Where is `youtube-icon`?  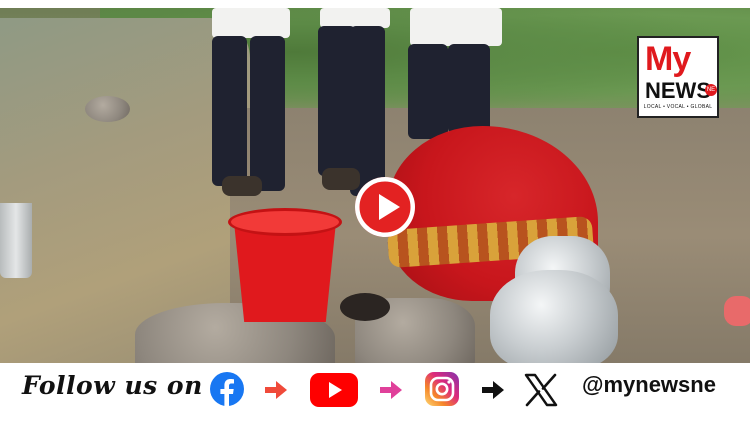
youtube-icon is located at coordinates (334, 390).